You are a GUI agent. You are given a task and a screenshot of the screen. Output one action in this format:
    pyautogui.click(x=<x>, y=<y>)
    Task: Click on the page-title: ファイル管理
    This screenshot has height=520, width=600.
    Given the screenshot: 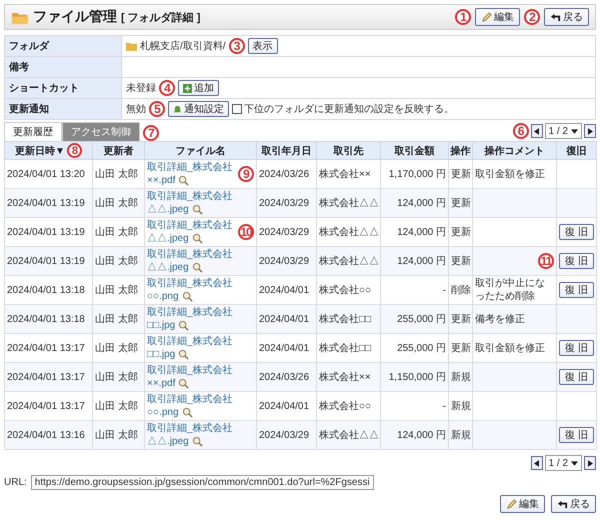 What is the action you would take?
    pyautogui.click(x=75, y=17)
    